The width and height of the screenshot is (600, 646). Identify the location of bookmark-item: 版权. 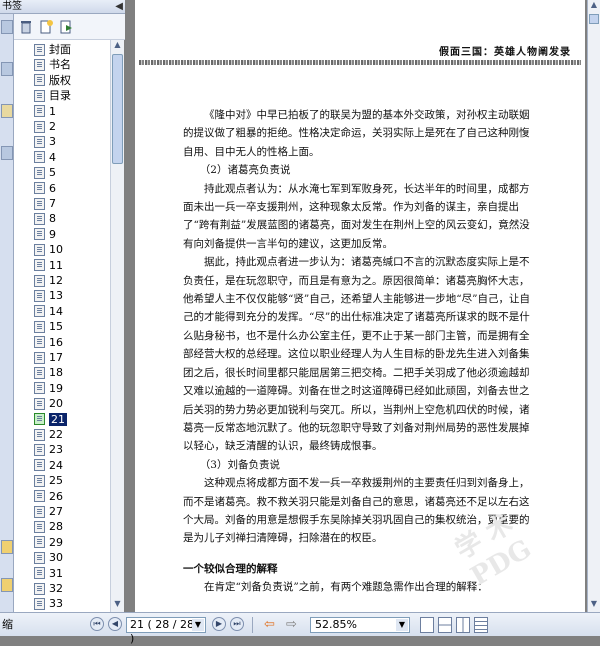
(71, 80).